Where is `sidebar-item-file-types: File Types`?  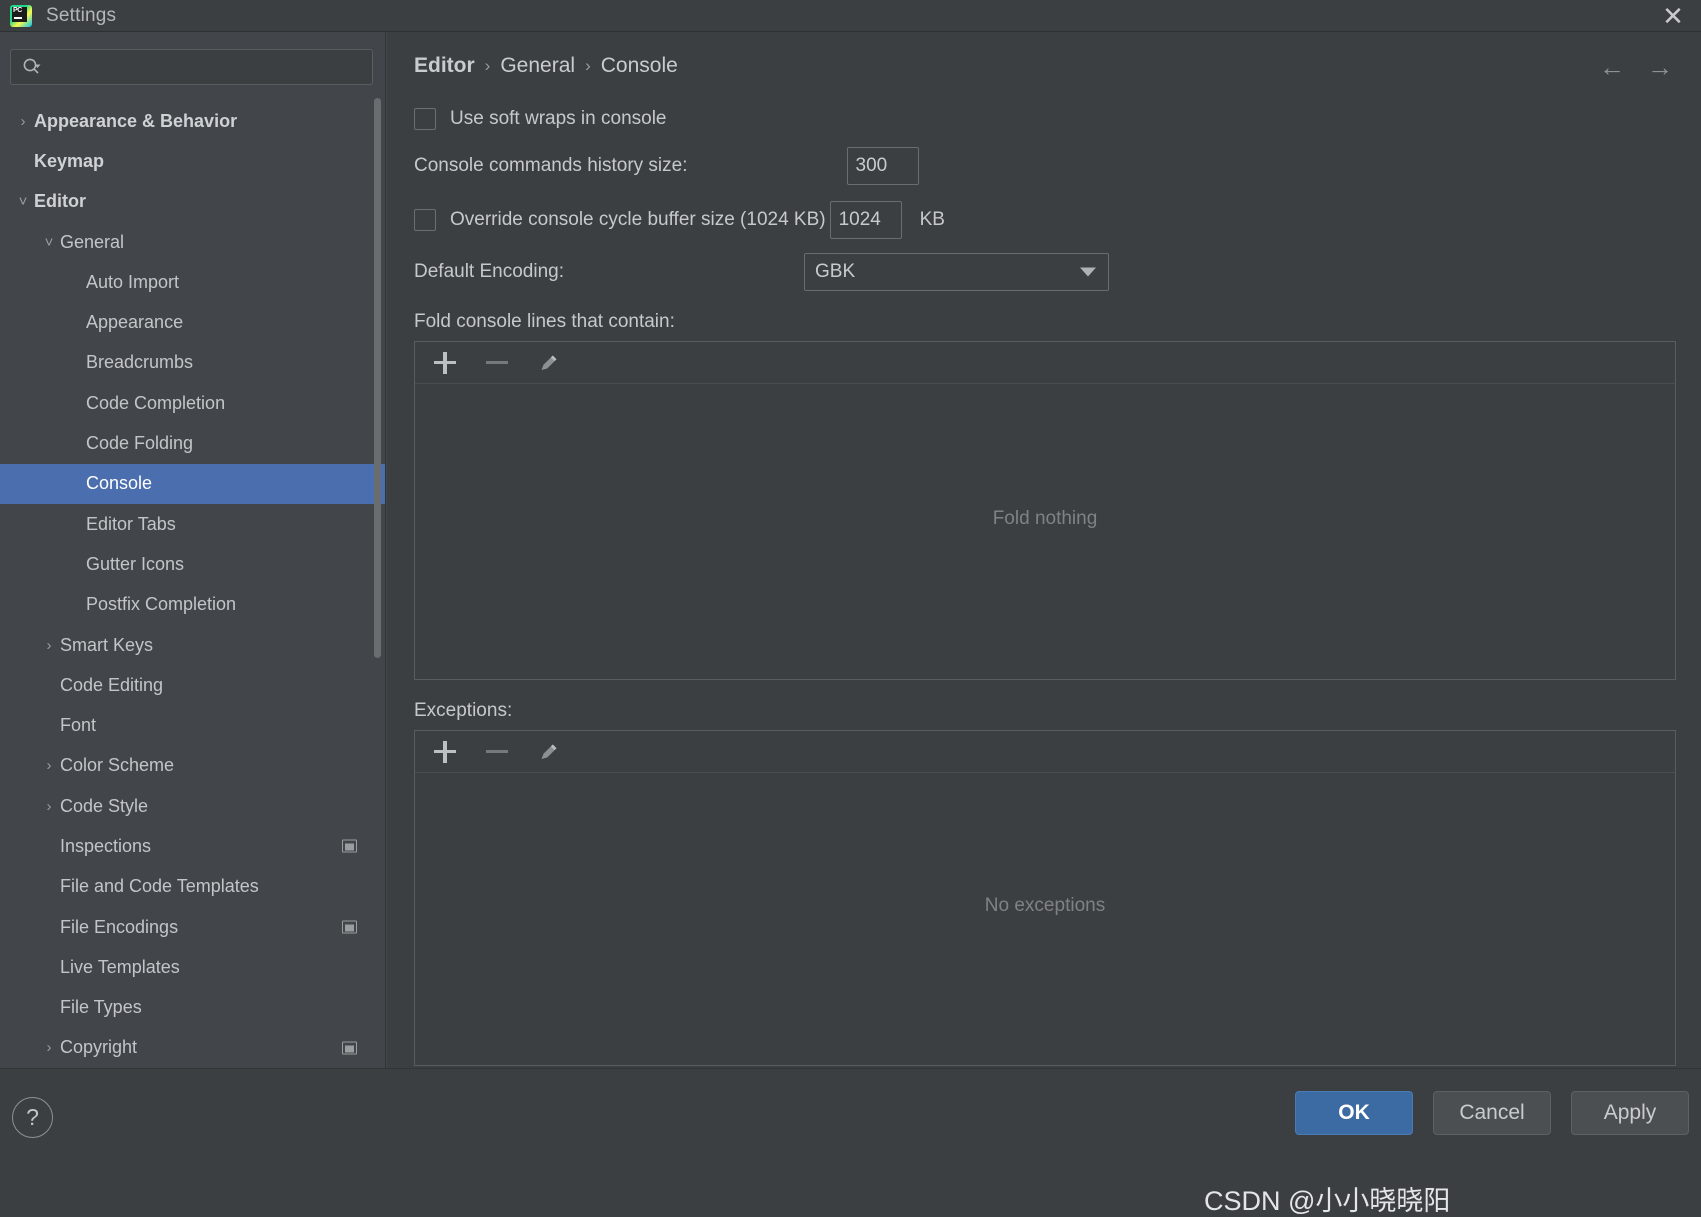
sidebar-item-file-types: File Types is located at coordinates (192, 1008).